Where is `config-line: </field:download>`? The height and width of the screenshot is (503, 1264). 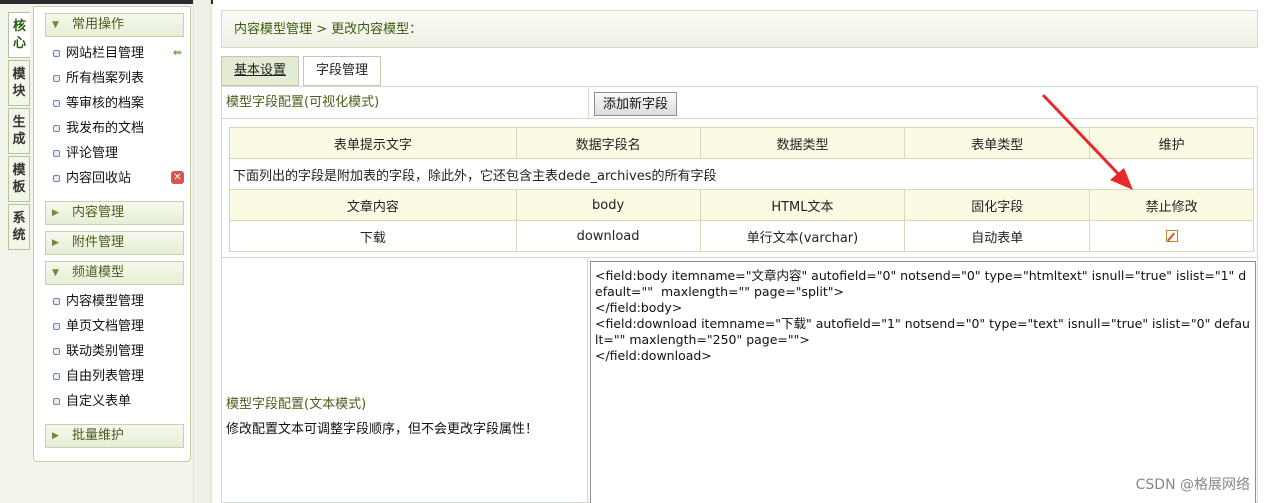
config-line: </field:download> is located at coordinates (653, 355).